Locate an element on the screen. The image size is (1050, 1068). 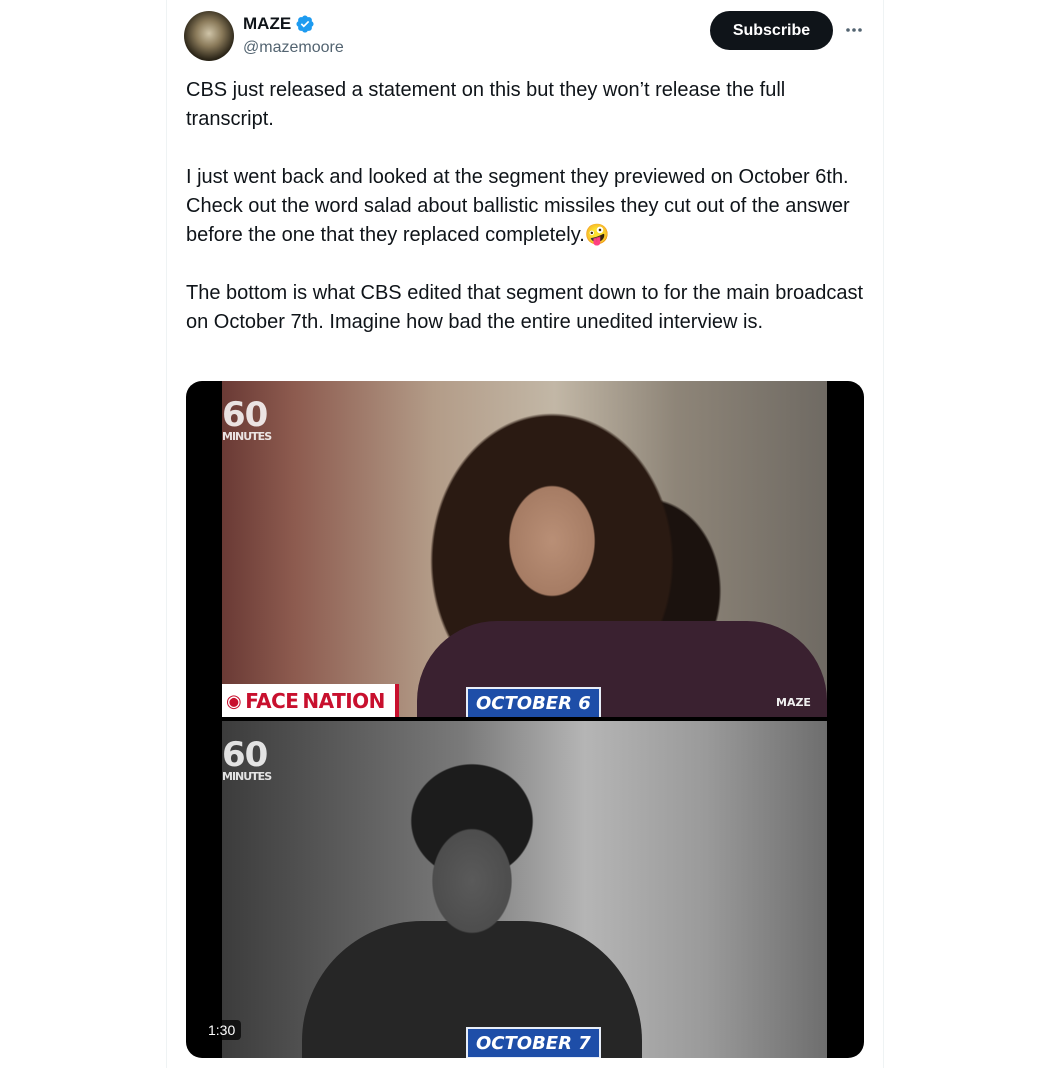
program-name: FACE is located at coordinates (272, 701).